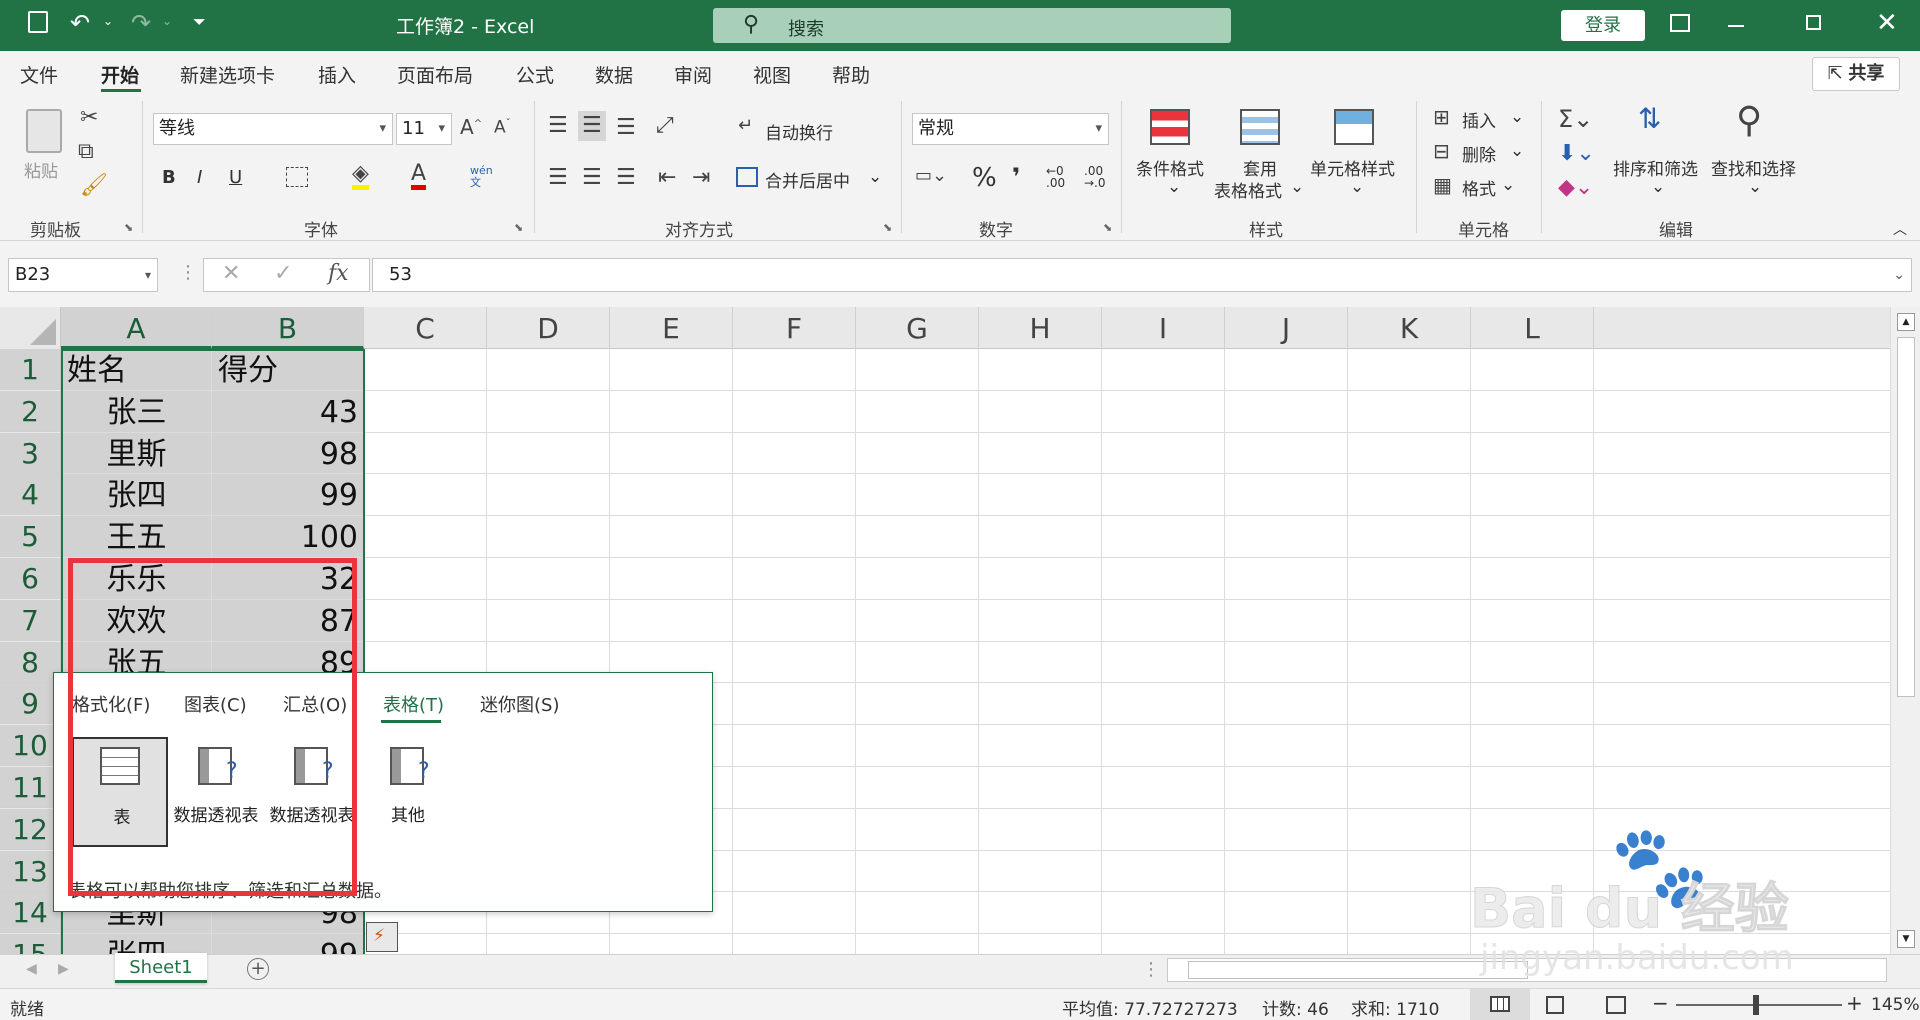  I want to click on tab-page-layout: 页面布局, so click(435, 74).